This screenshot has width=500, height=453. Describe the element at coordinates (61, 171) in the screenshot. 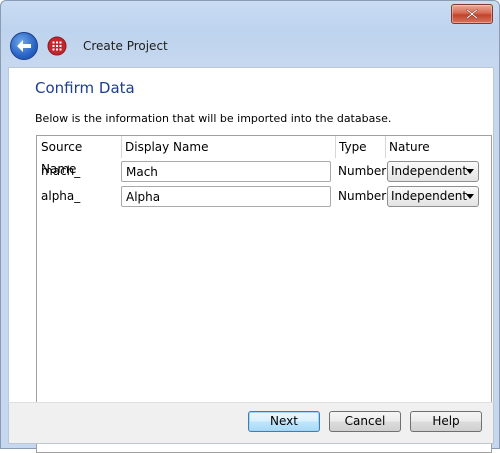

I see `source-name-cell: mach_` at that location.